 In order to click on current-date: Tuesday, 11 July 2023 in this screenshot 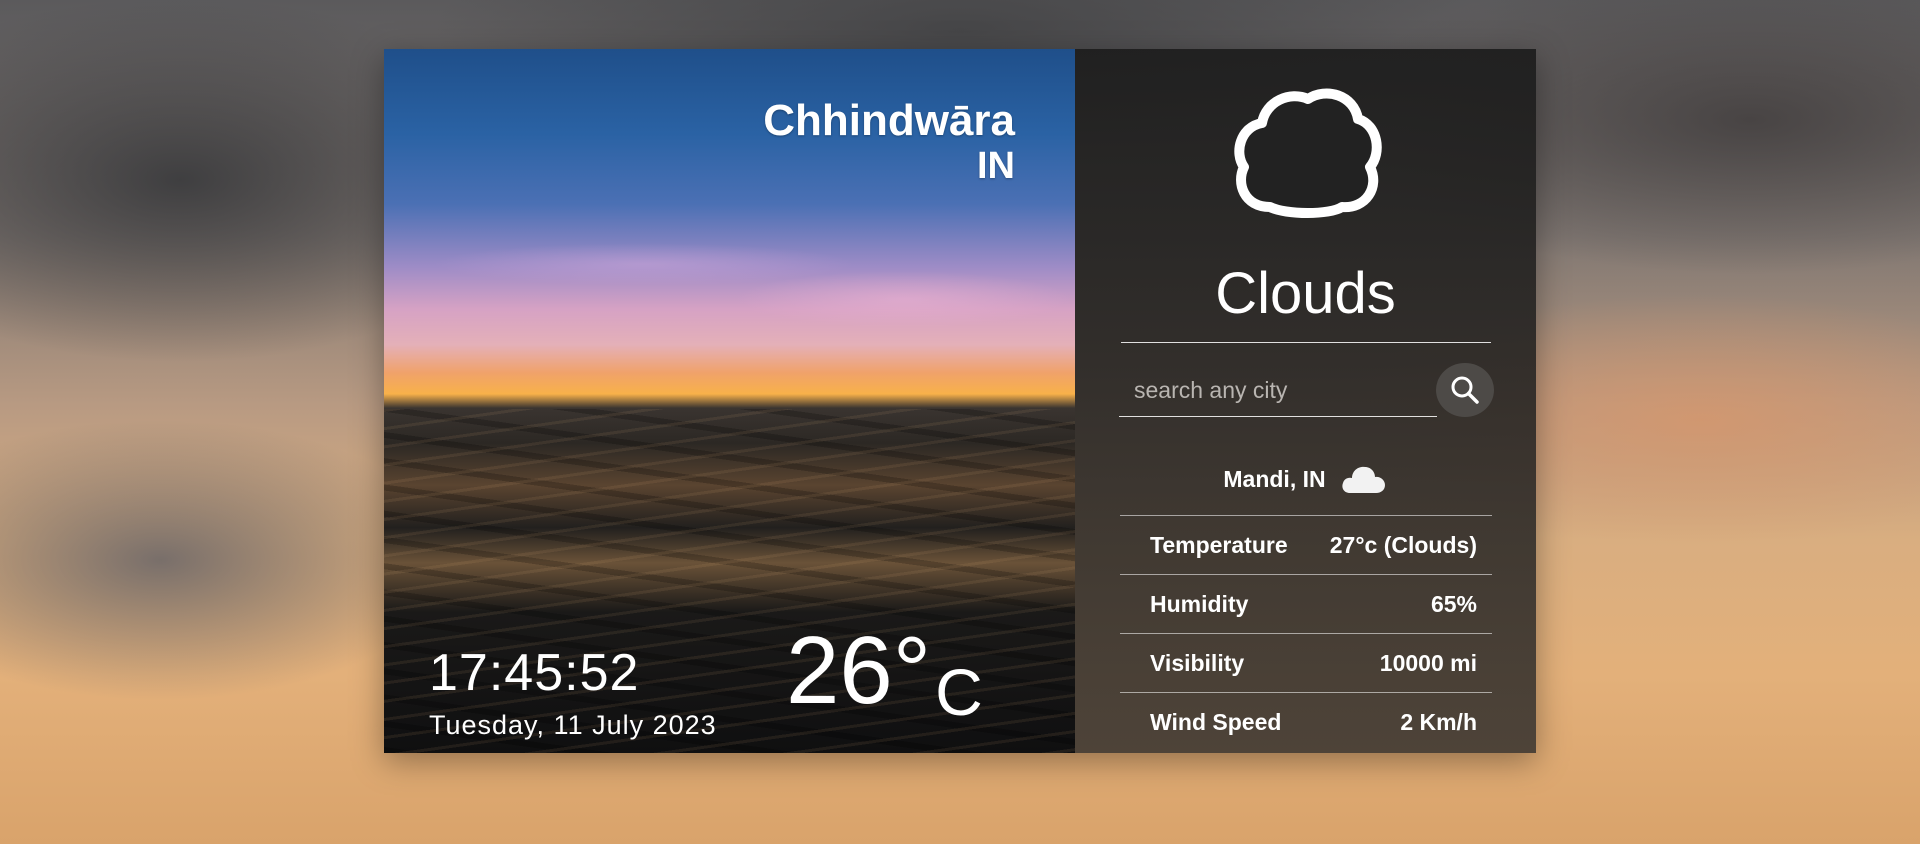, I will do `click(573, 725)`.